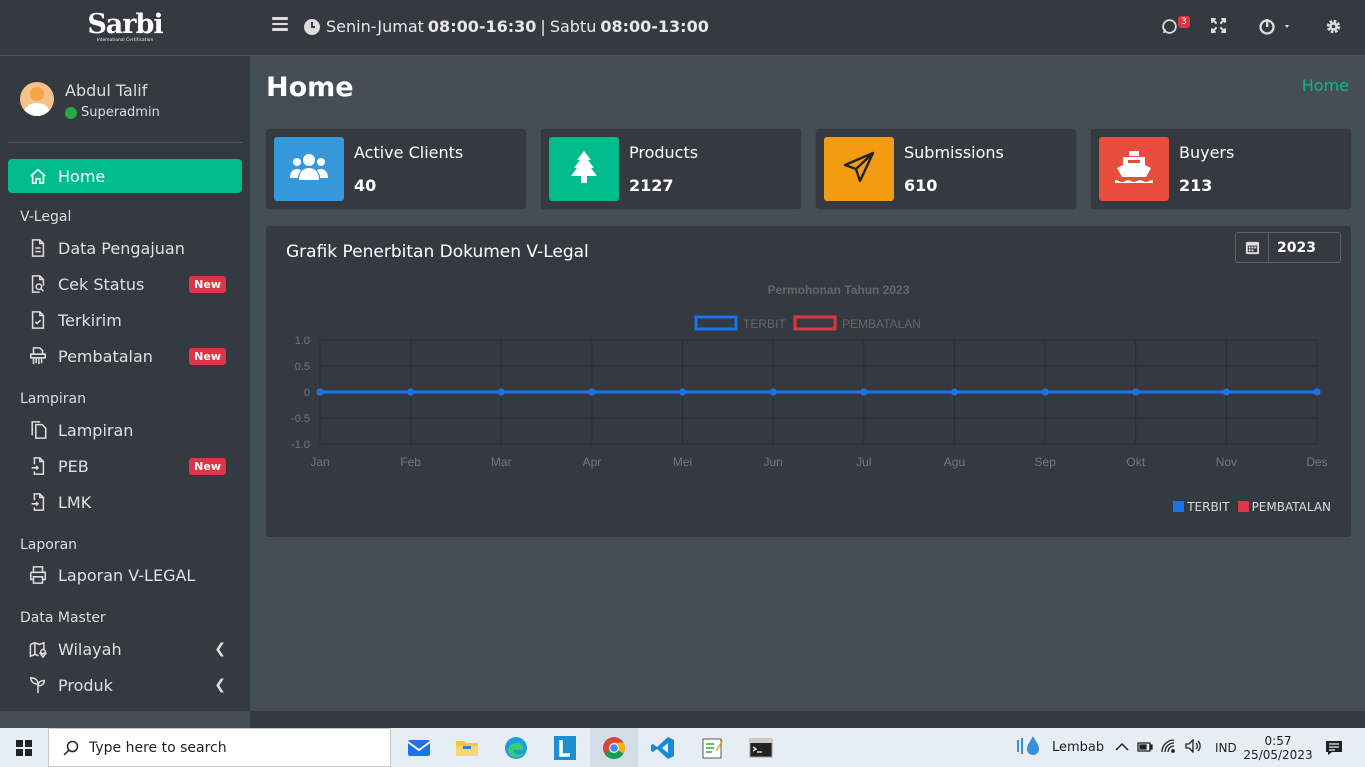 This screenshot has width=1365, height=767. I want to click on chart-panel-title: Grafik Penerbitan Dokumen V-Legal, so click(437, 252).